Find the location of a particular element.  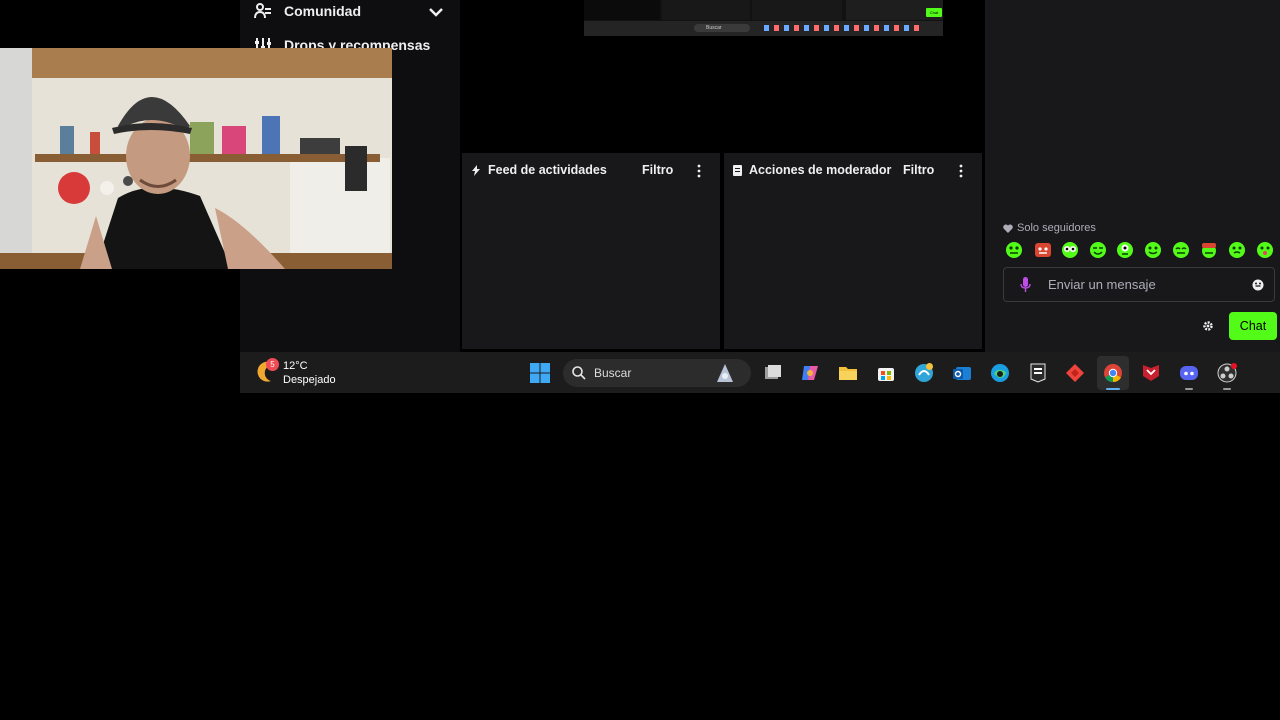

copilot-icon is located at coordinates (810, 373).